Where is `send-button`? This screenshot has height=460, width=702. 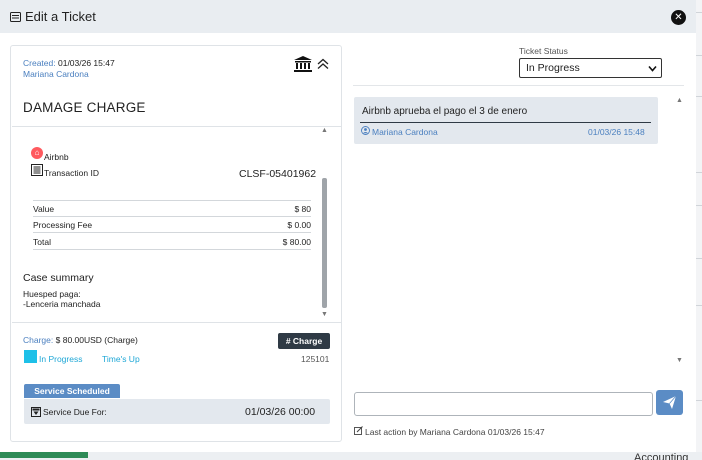
send-button is located at coordinates (669, 402).